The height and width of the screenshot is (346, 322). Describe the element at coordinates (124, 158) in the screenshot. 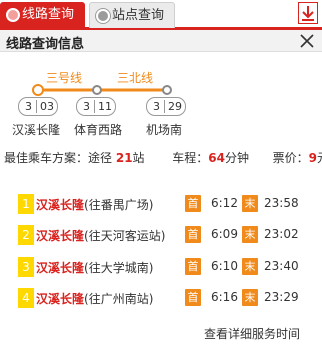

I see `summary-stops: 21` at that location.